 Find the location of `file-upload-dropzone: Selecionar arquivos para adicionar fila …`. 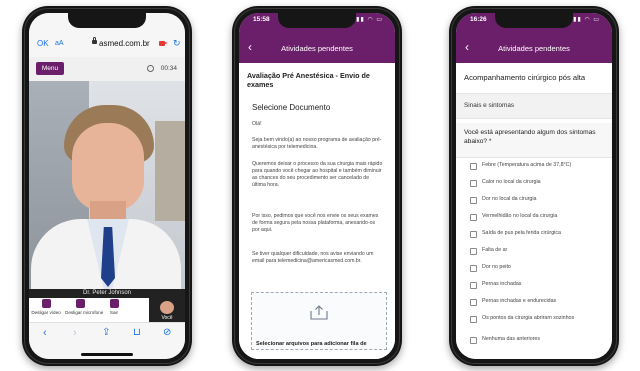

file-upload-dropzone: Selecionar arquivos para adicionar fila … is located at coordinates (319, 321).